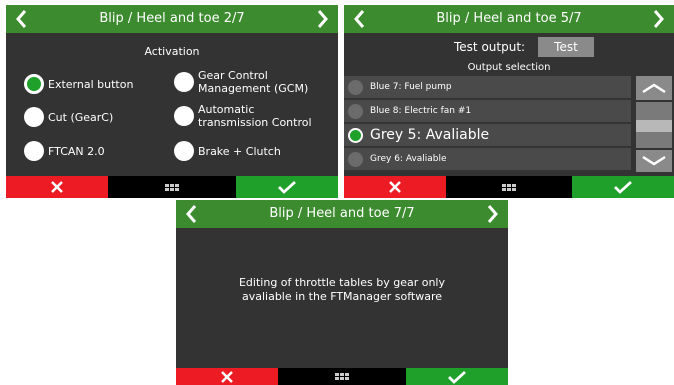 This screenshot has height=385, width=674. I want to click on section-title: Activation, so click(172, 51).